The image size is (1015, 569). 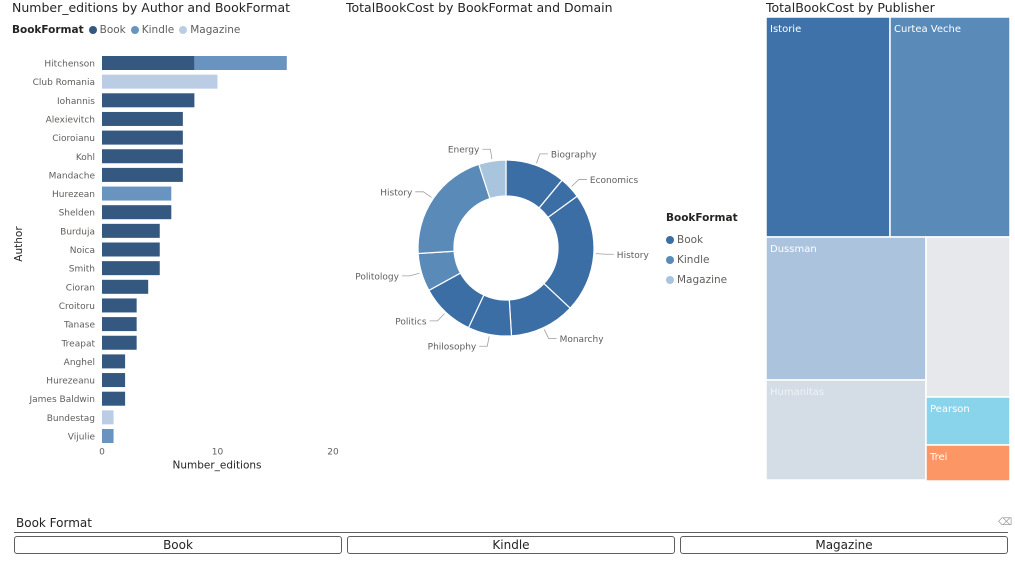 What do you see at coordinates (82, 251) in the screenshot?
I see `y-tick-label: Noica` at bounding box center [82, 251].